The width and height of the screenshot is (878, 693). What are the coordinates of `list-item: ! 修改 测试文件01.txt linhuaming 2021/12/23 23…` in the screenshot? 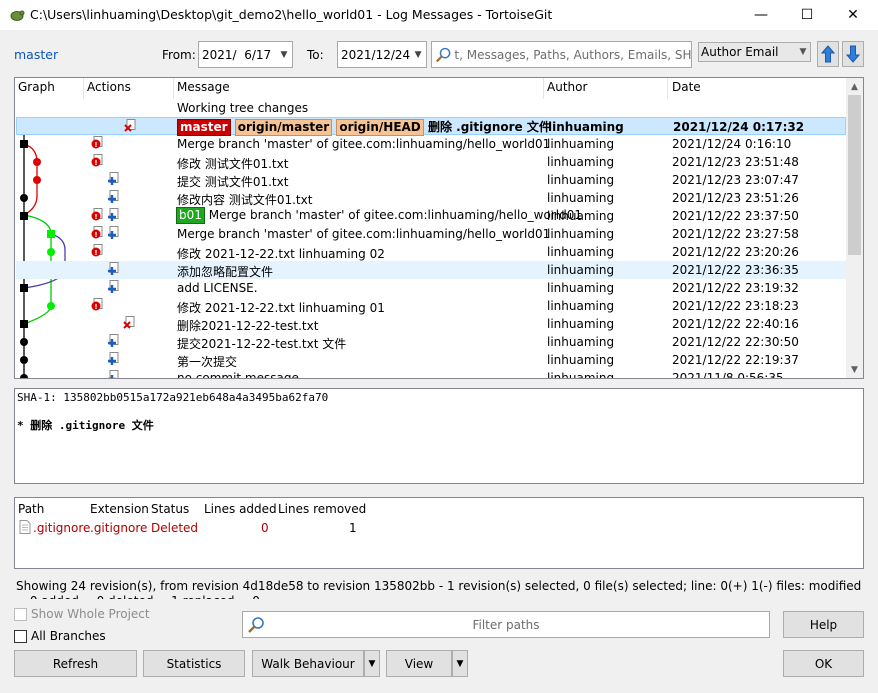 It's located at (431, 162).